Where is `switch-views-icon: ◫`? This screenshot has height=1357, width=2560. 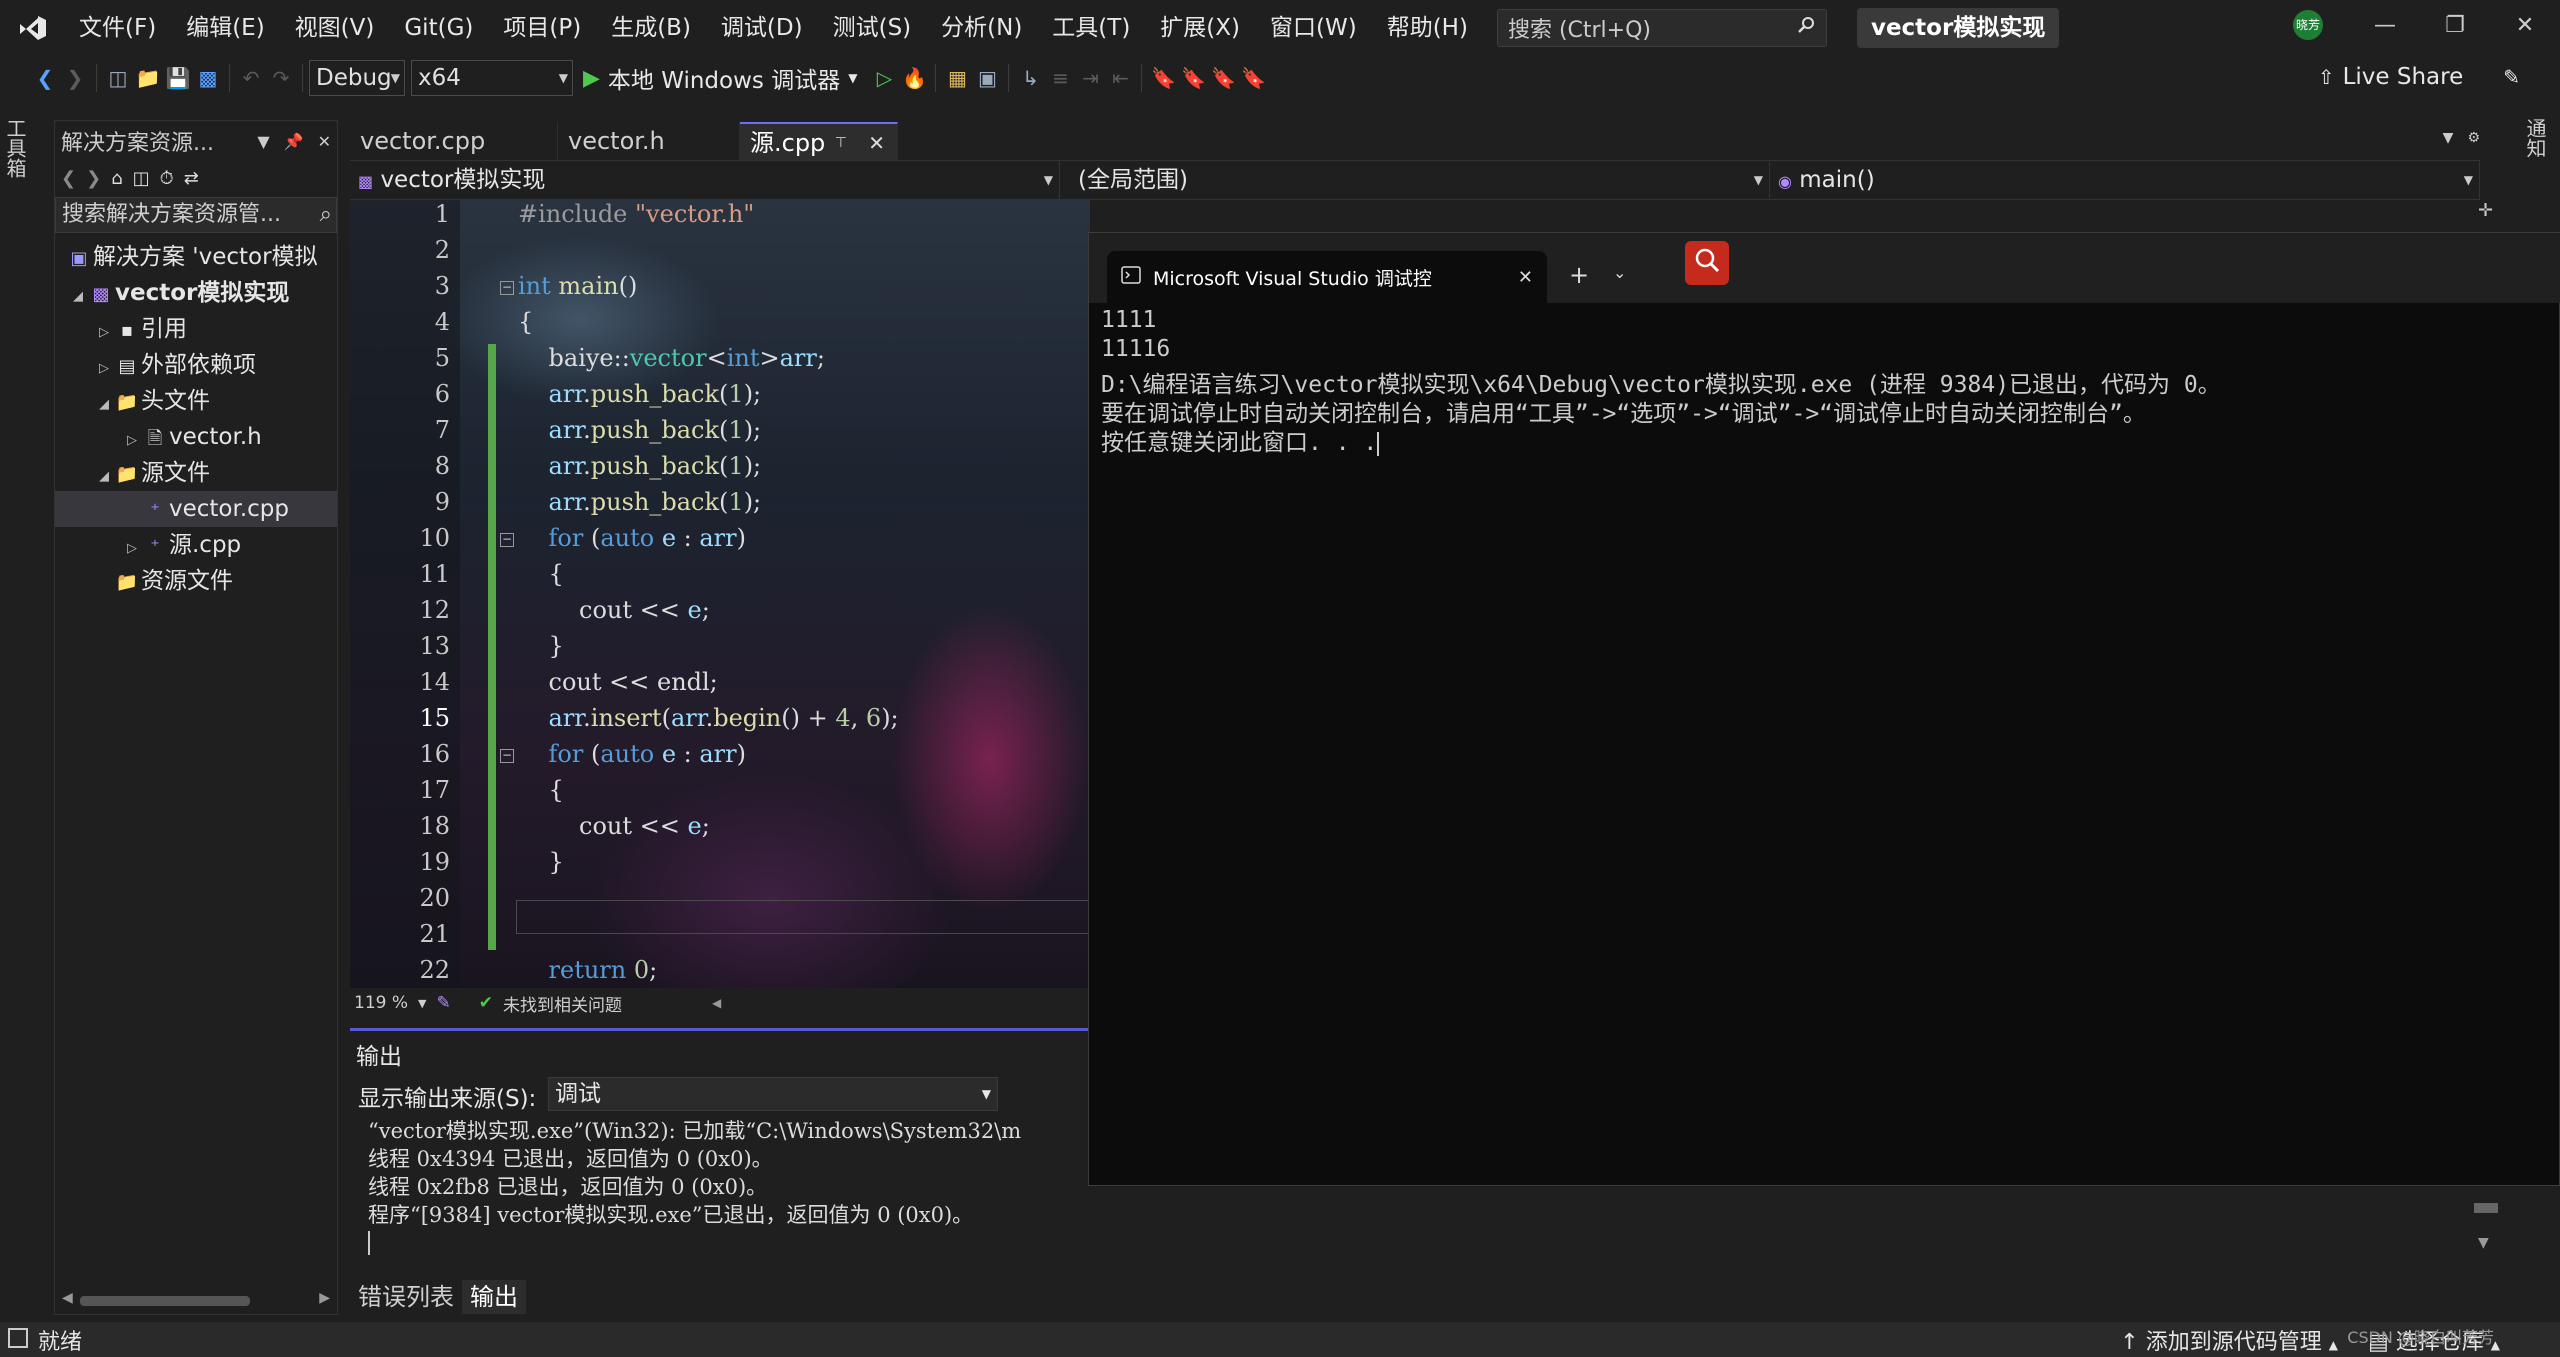
switch-views-icon: ◫ is located at coordinates (141, 178).